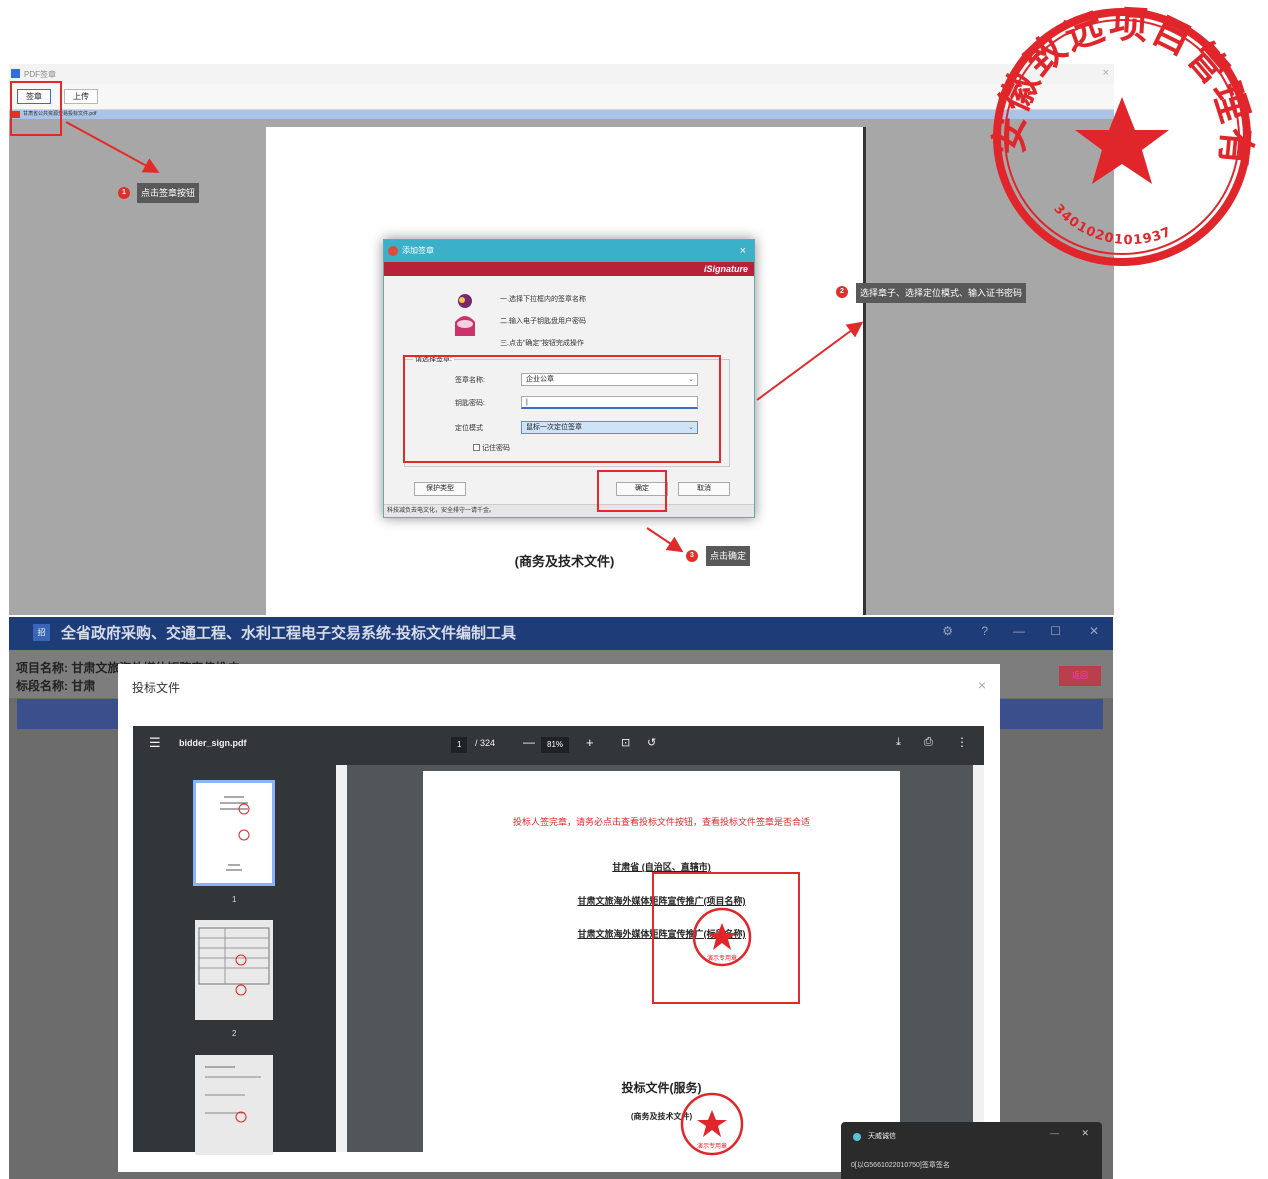 The width and height of the screenshot is (1268, 1179). What do you see at coordinates (529, 742) in the screenshot?
I see `zoom-out-icon: —` at bounding box center [529, 742].